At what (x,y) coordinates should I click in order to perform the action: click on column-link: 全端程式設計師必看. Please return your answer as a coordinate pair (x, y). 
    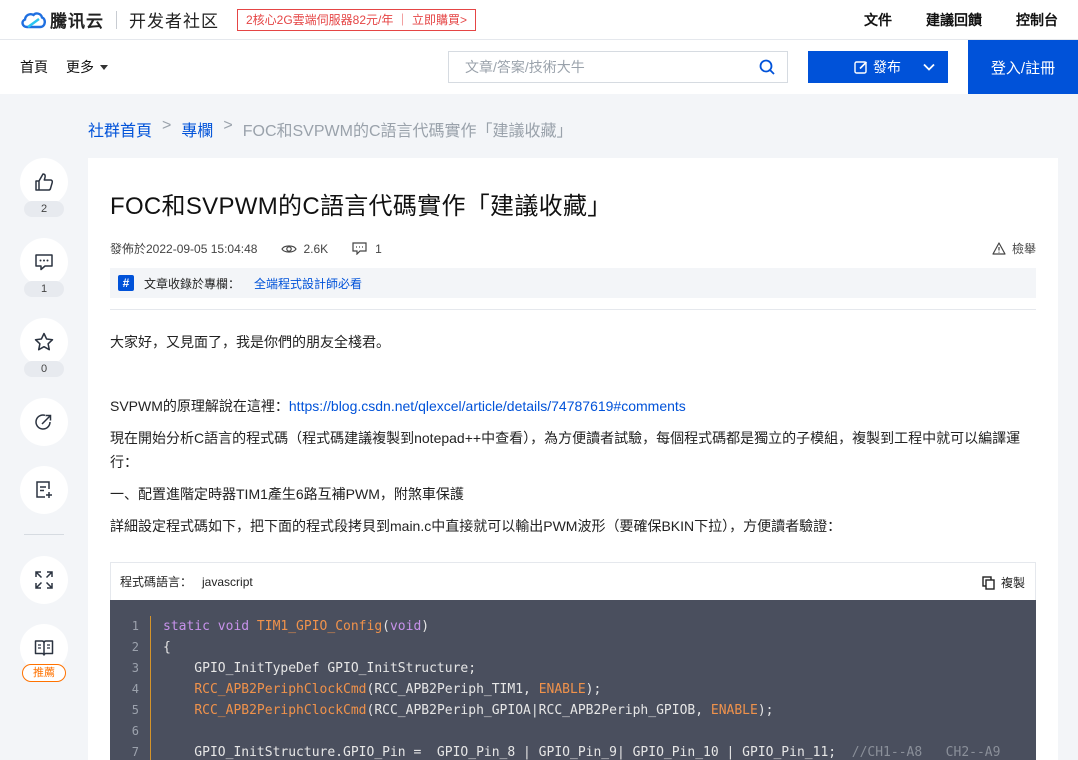
    Looking at the image, I should click on (308, 283).